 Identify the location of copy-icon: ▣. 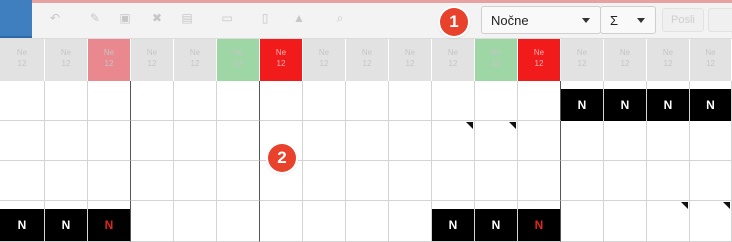
(125, 18).